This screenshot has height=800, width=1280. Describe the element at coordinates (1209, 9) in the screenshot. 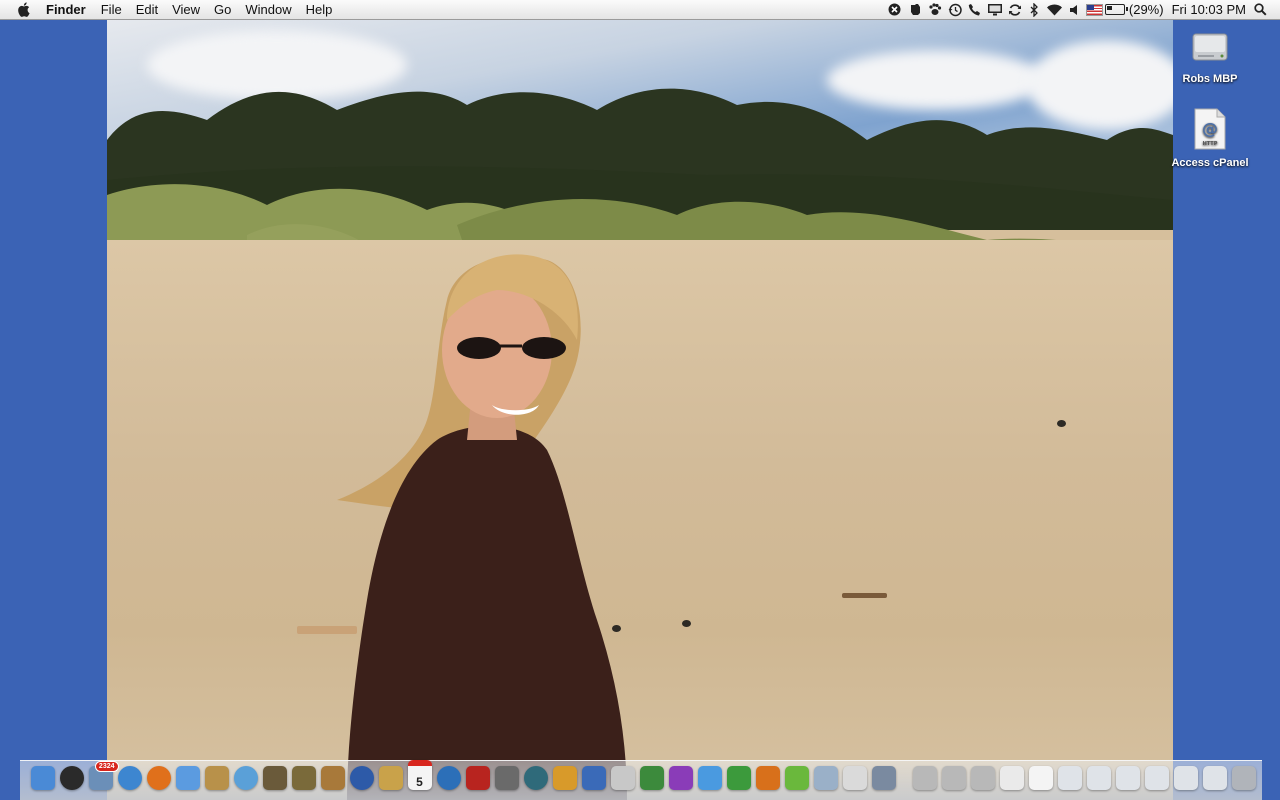

I see `clock: Fri 10:03 PM` at that location.